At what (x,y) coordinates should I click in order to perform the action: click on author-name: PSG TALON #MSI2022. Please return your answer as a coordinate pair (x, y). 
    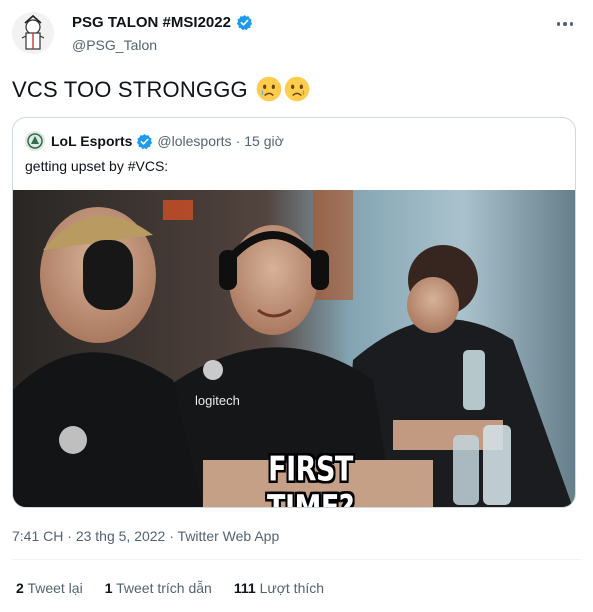
    Looking at the image, I should click on (151, 22).